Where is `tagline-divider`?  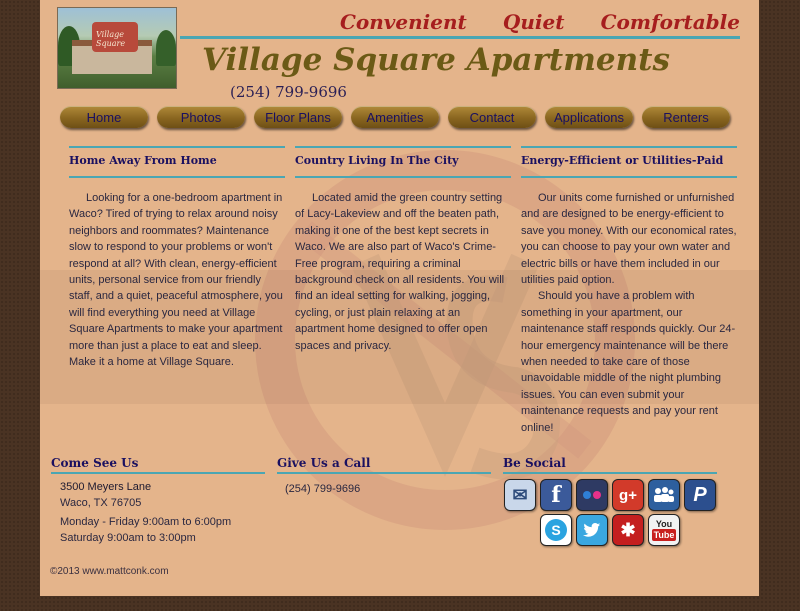 tagline-divider is located at coordinates (460, 37).